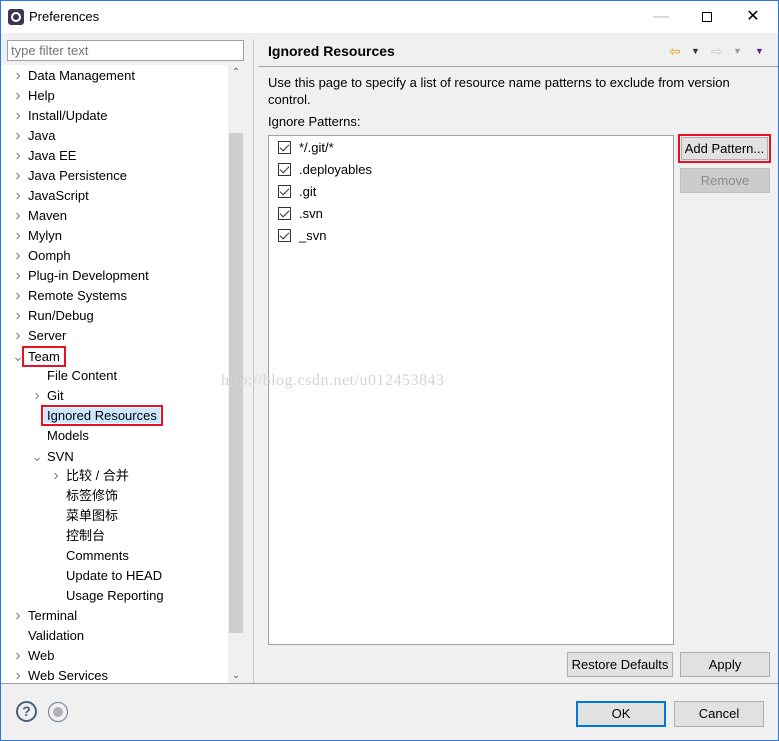  Describe the element at coordinates (115, 595) in the screenshot. I see `tree-item-label: Usage Reporting` at that location.